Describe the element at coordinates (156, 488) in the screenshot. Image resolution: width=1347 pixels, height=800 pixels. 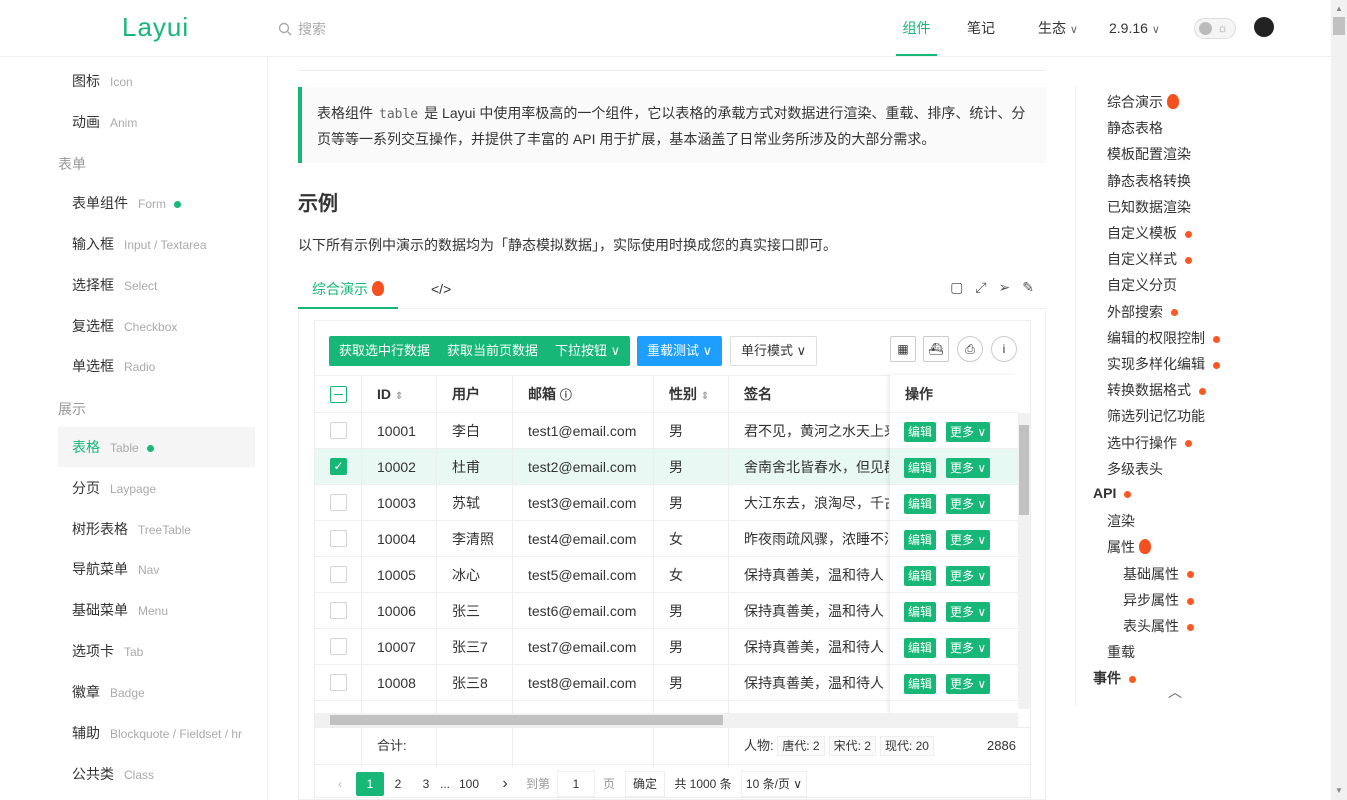
I see `sidebar-item-laypage: 分页 Laypage` at that location.